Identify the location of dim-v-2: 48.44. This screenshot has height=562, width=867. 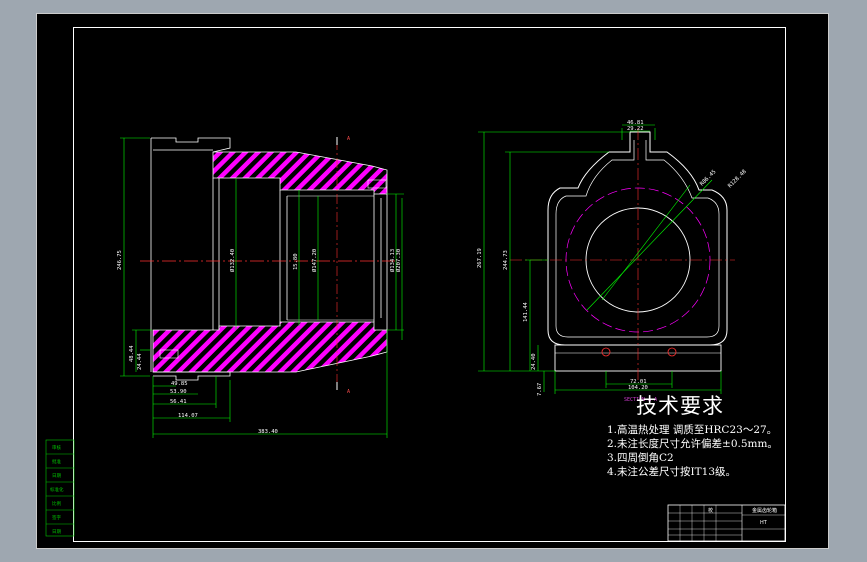
(132, 353).